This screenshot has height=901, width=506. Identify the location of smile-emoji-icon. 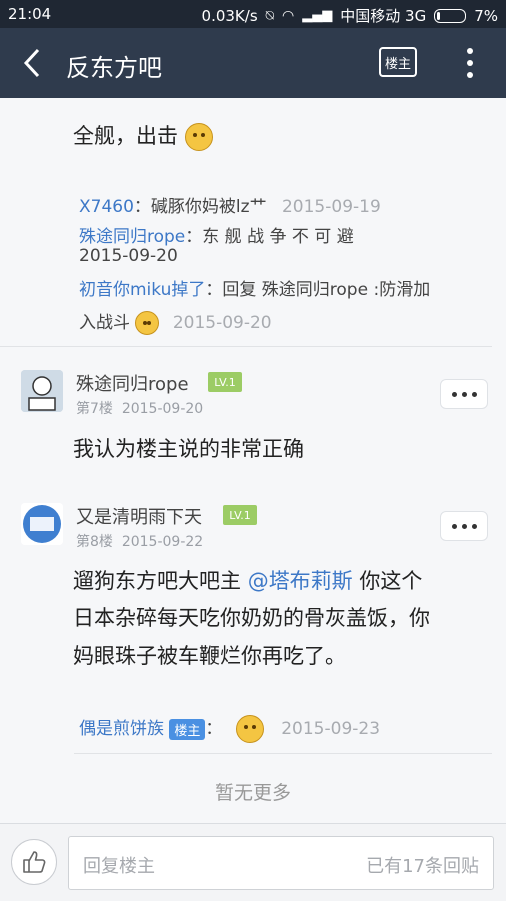
(198, 137).